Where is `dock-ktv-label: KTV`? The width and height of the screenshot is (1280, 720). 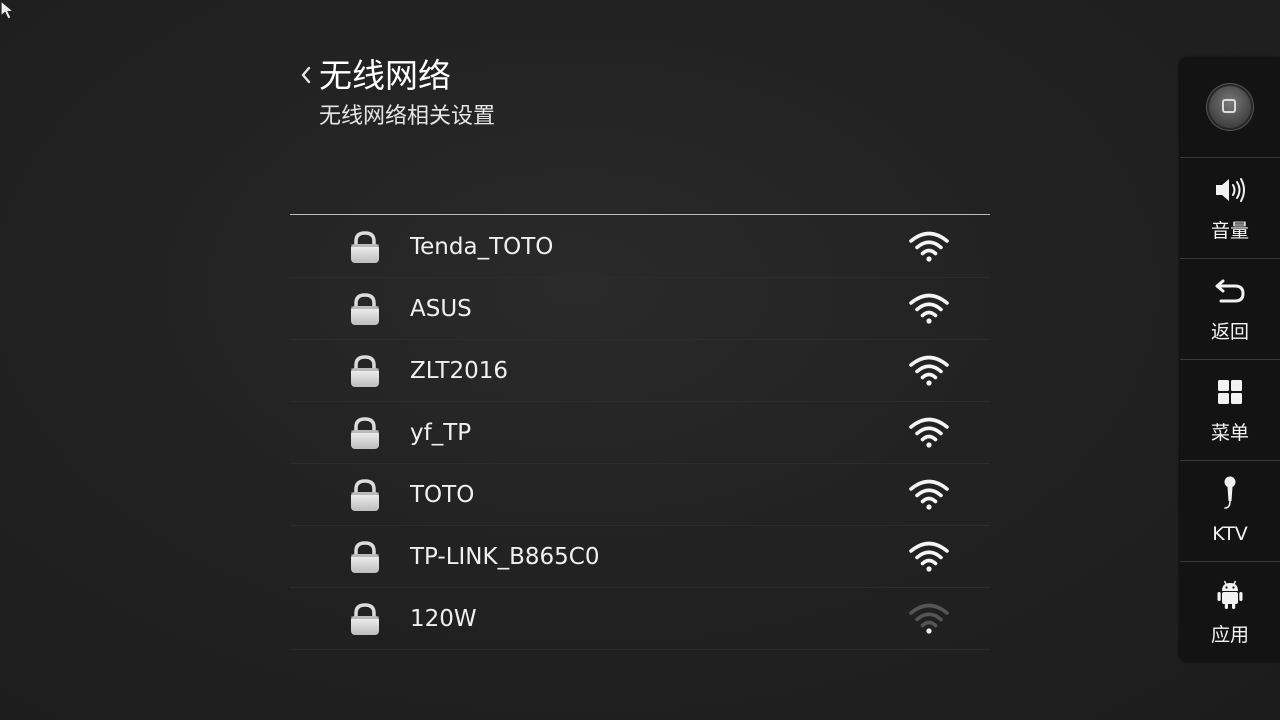
dock-ktv-label: KTV is located at coordinates (1230, 534).